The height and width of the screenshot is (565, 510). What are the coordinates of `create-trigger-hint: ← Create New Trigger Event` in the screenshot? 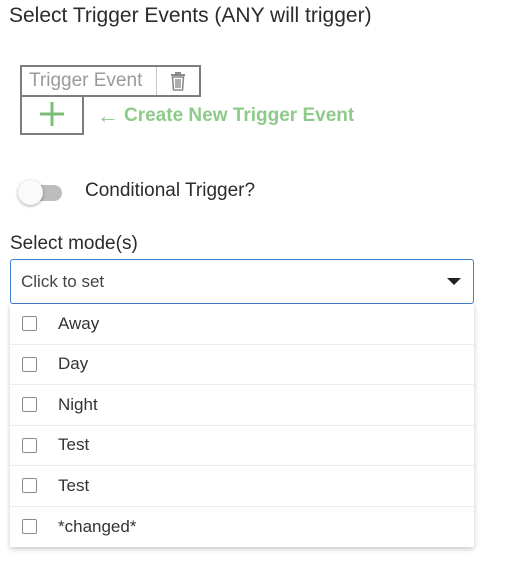 It's located at (225, 116).